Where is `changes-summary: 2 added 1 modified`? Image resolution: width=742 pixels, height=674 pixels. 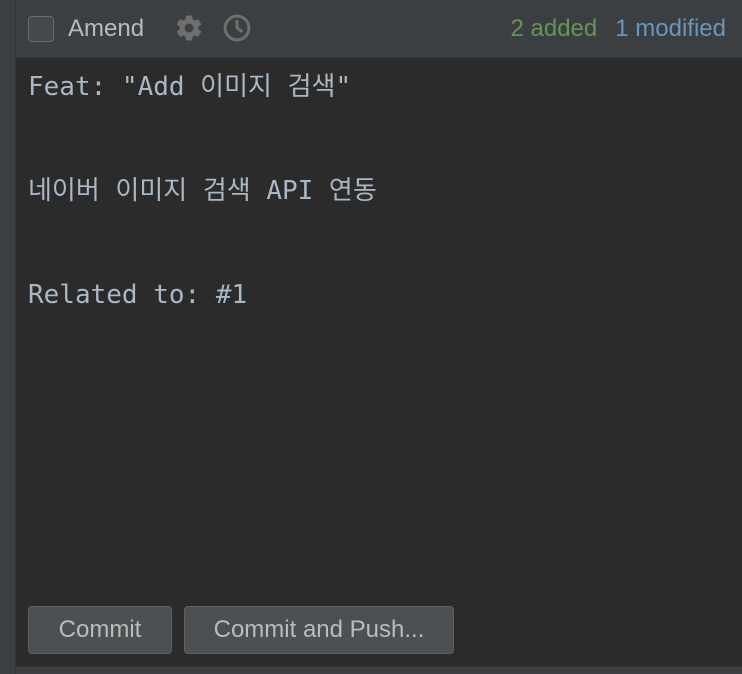
changes-summary: 2 added 1 modified is located at coordinates (619, 29).